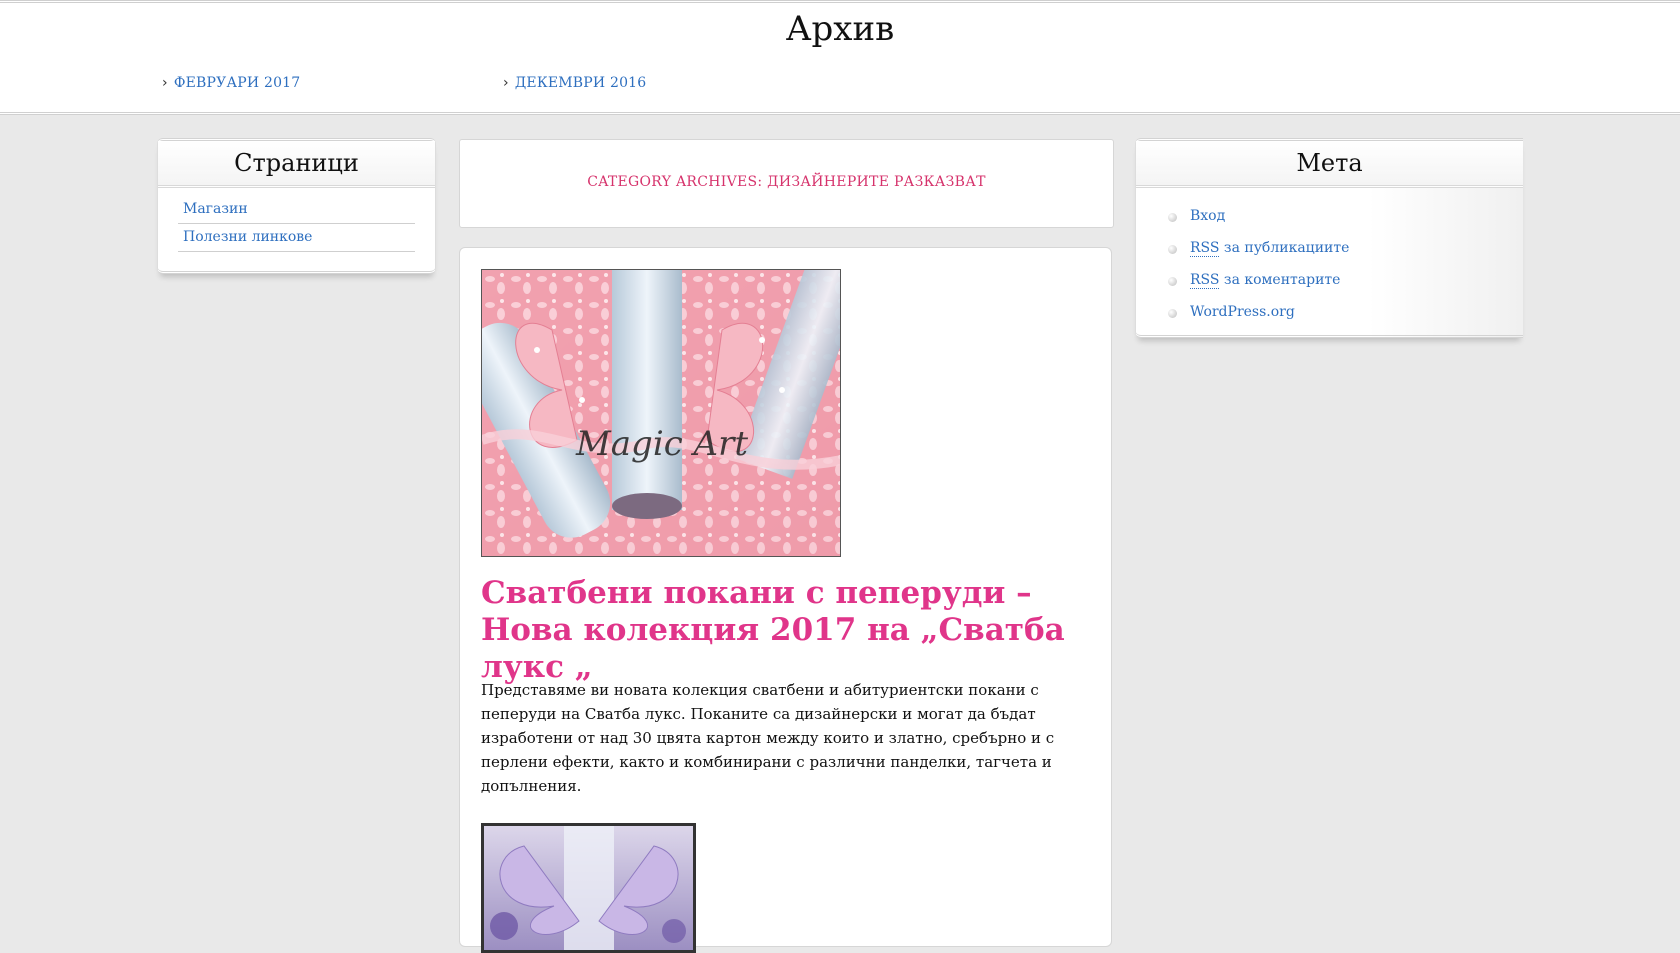 The width and height of the screenshot is (1680, 953). Describe the element at coordinates (661, 444) in the screenshot. I see `watermark-text: Magic Art` at that location.